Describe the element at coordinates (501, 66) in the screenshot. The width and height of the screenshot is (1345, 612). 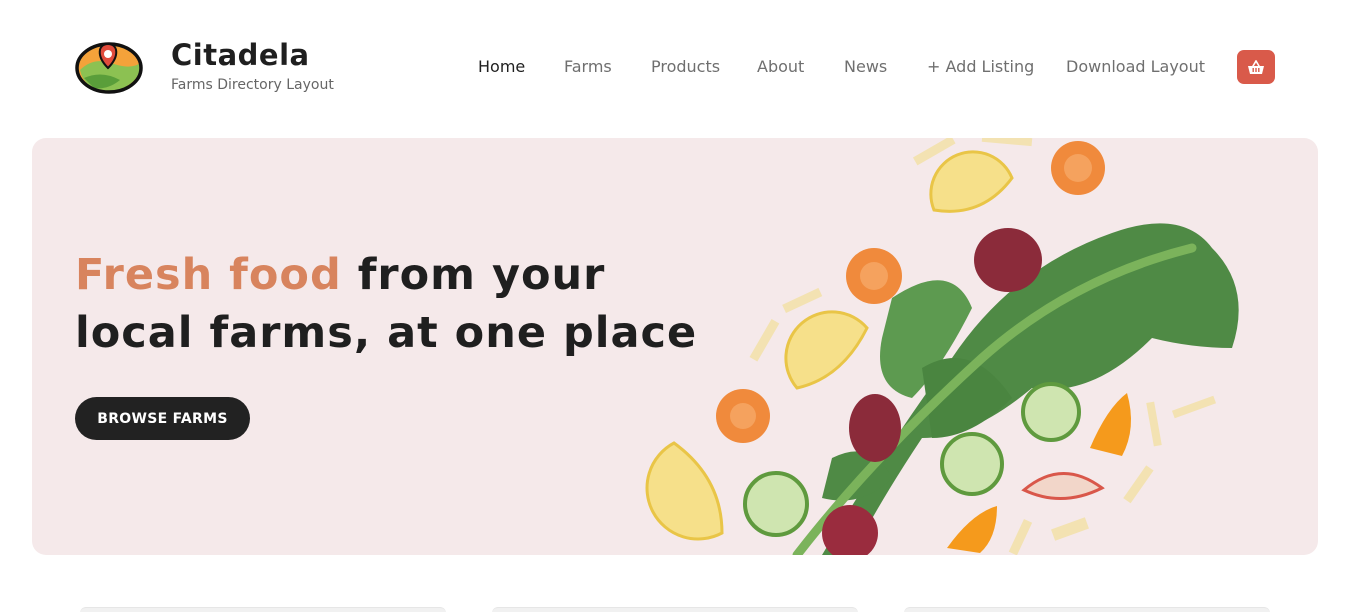
I see `nav-item-home: Home` at that location.